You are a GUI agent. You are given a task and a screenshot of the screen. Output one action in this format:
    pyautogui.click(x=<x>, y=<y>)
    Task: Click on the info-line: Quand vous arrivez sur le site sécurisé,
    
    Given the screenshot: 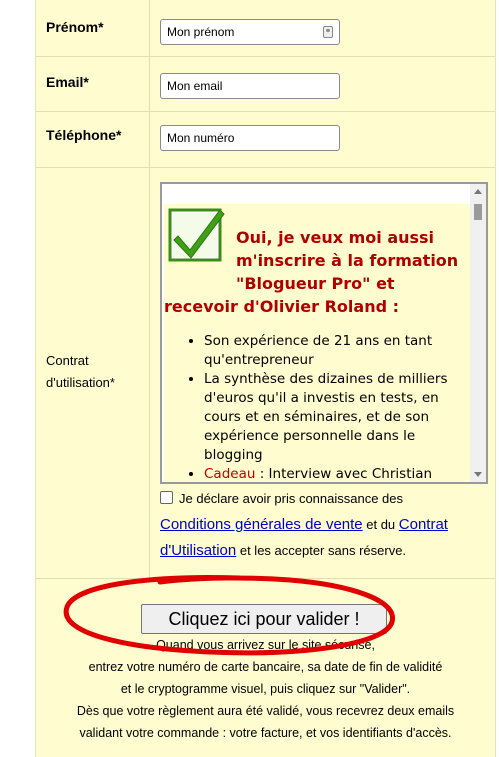 What is the action you would take?
    pyautogui.click(x=265, y=645)
    